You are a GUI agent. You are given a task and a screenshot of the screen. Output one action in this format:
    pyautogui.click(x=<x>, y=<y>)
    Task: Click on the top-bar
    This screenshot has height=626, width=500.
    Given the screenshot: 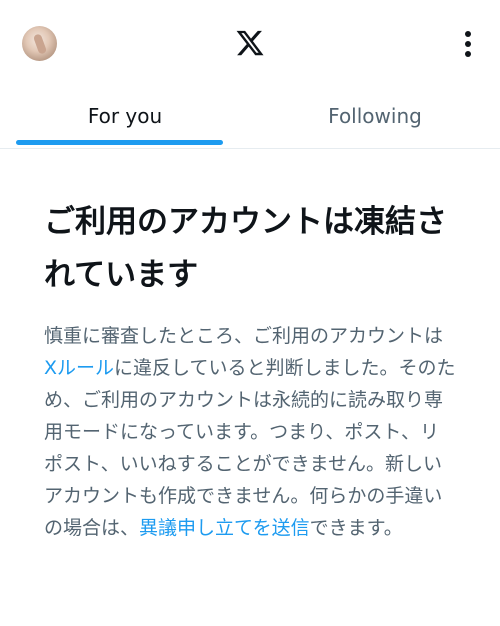 What is the action you would take?
    pyautogui.click(x=250, y=44)
    